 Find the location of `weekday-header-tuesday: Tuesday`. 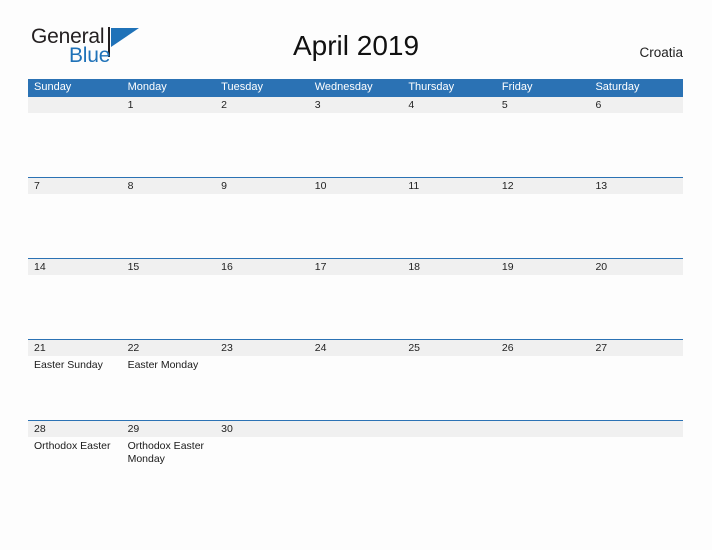

weekday-header-tuesday: Tuesday is located at coordinates (242, 87).